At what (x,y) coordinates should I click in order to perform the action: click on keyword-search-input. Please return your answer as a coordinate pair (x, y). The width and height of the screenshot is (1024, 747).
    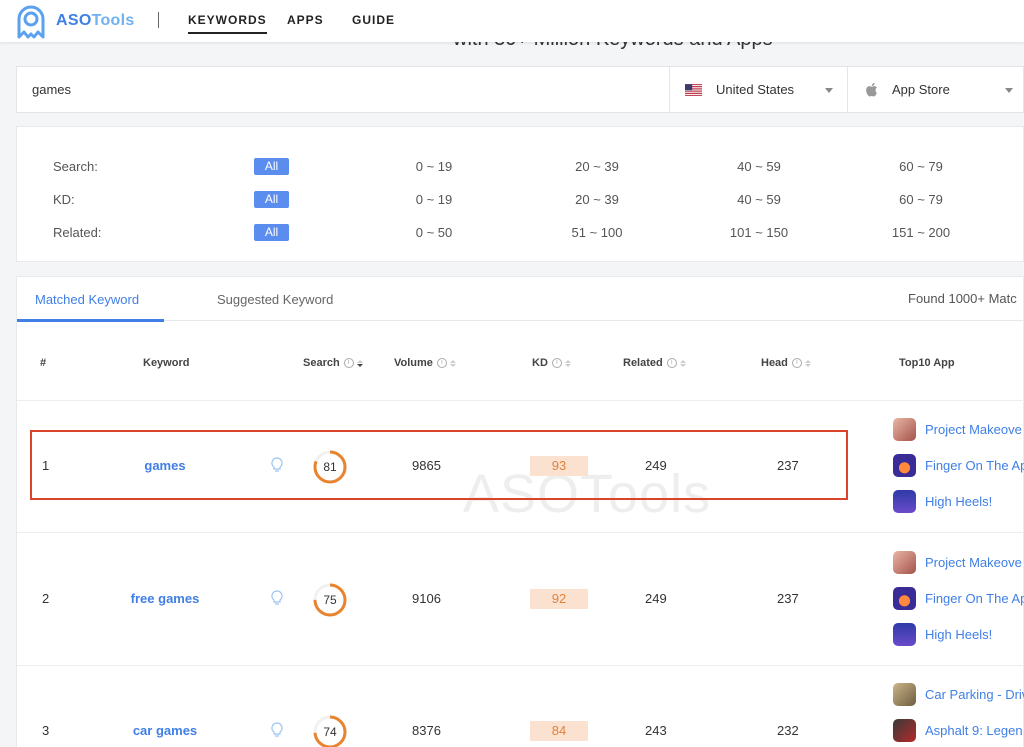
    Looking at the image, I should click on (343, 89).